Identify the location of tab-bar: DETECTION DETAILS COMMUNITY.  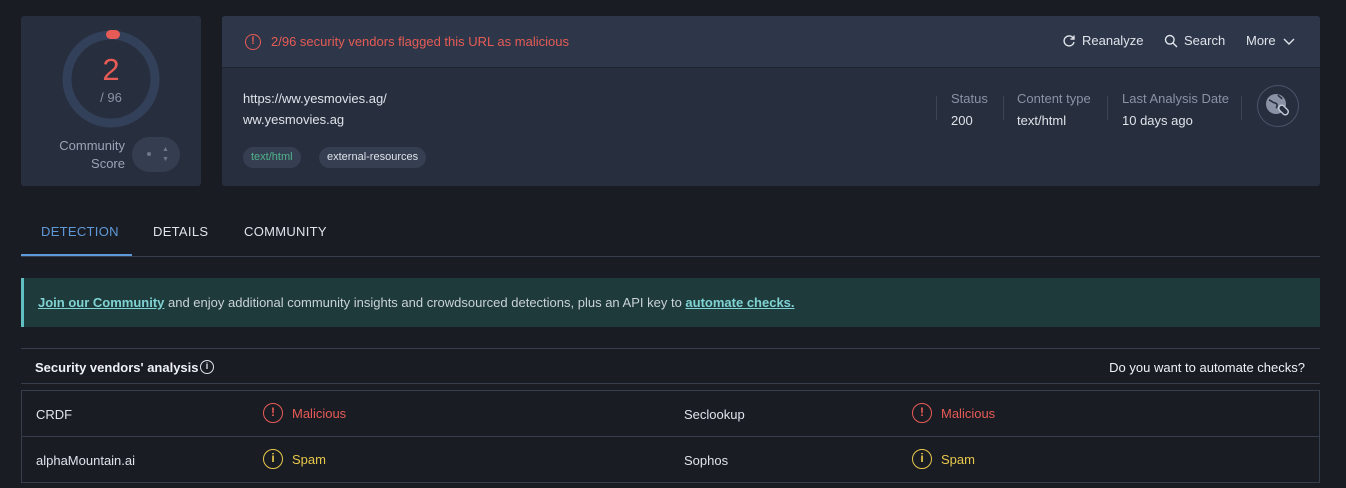
(670, 232).